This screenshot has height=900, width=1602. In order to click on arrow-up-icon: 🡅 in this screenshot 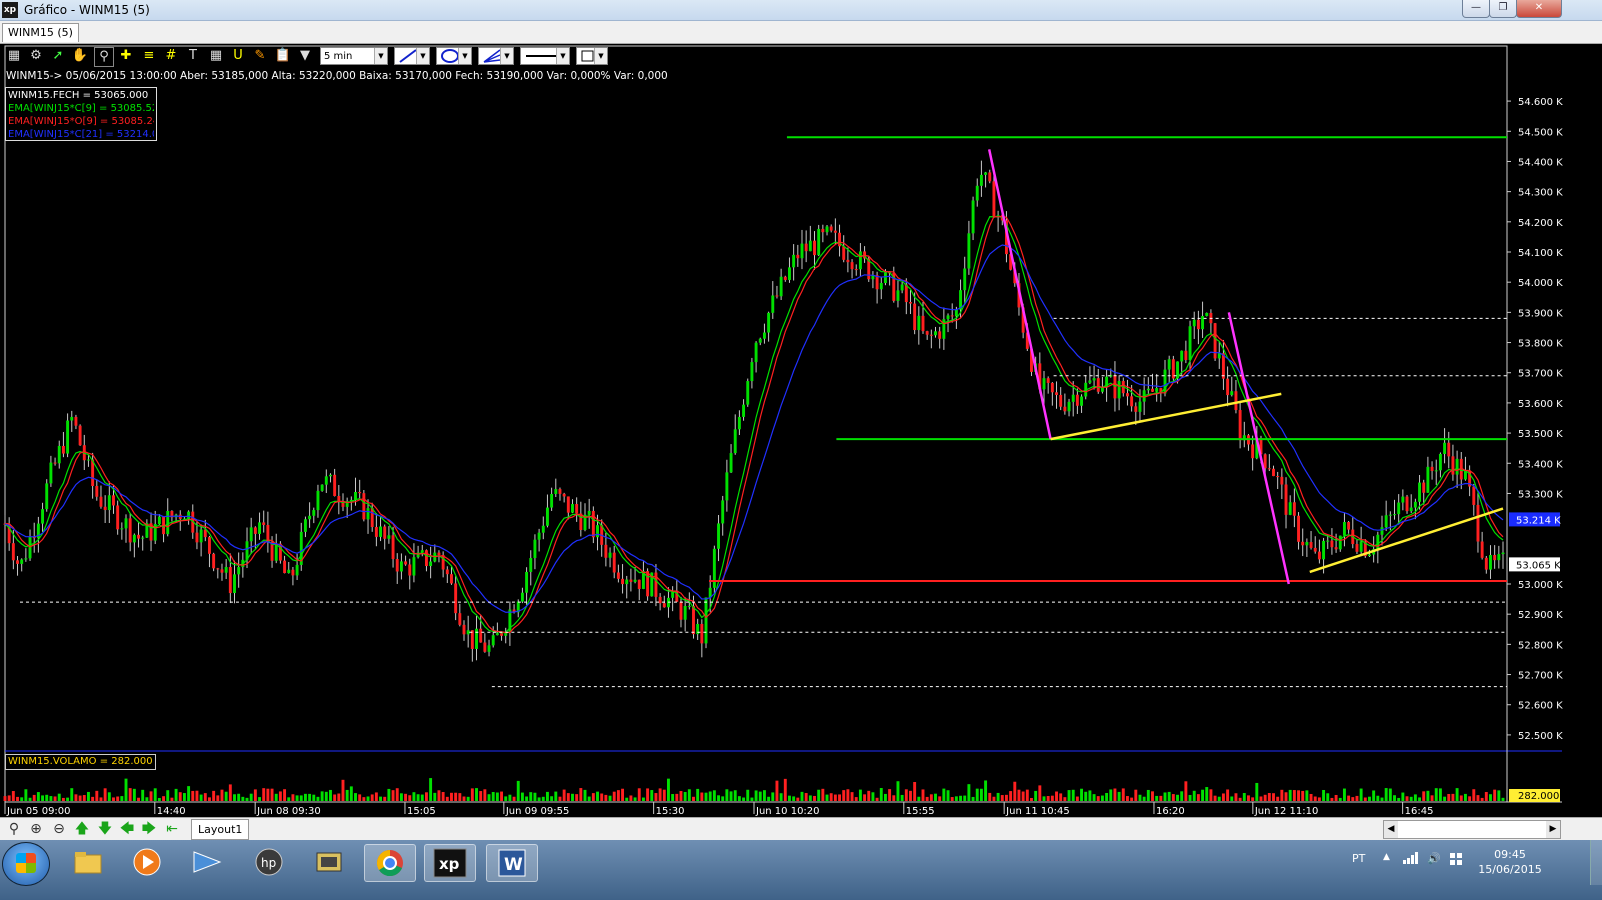, I will do `click(82, 829)`.